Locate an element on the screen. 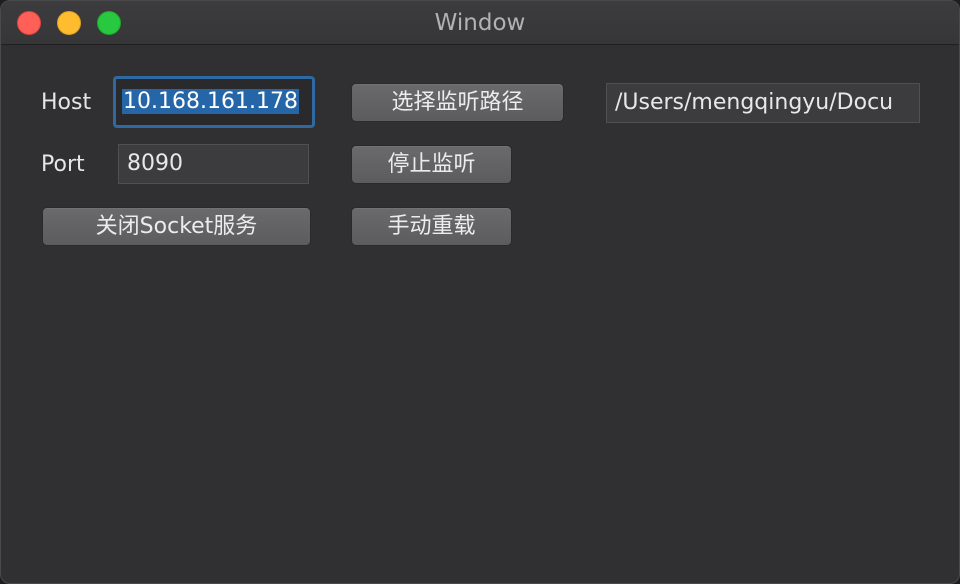 The width and height of the screenshot is (960, 584). listen-path-field: /Users/mengqingyu/Docu is located at coordinates (763, 103).